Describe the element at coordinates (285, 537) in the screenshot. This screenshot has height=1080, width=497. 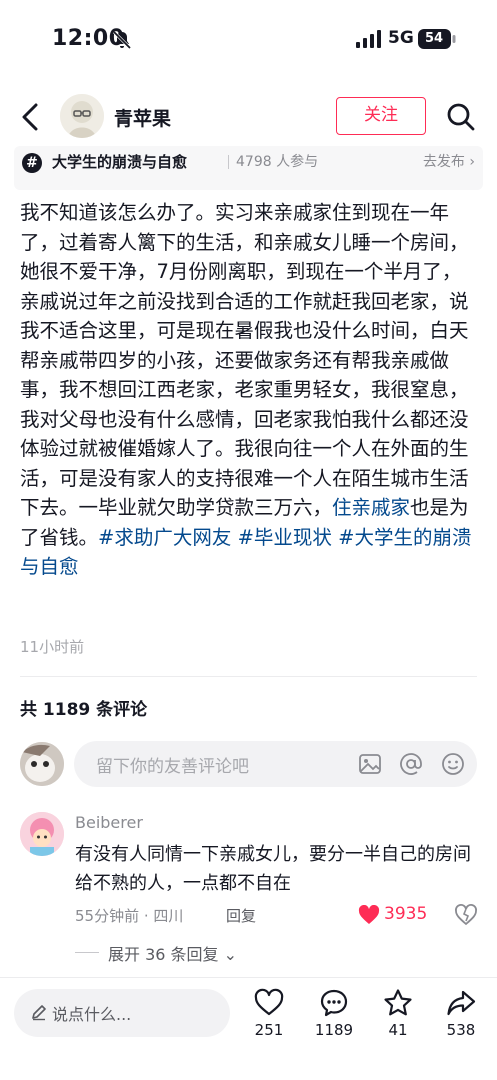
I see `post-tag: #毕业现状` at that location.